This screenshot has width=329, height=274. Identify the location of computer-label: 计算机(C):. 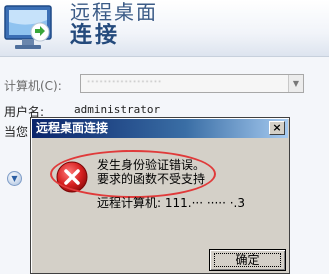
(33, 86).